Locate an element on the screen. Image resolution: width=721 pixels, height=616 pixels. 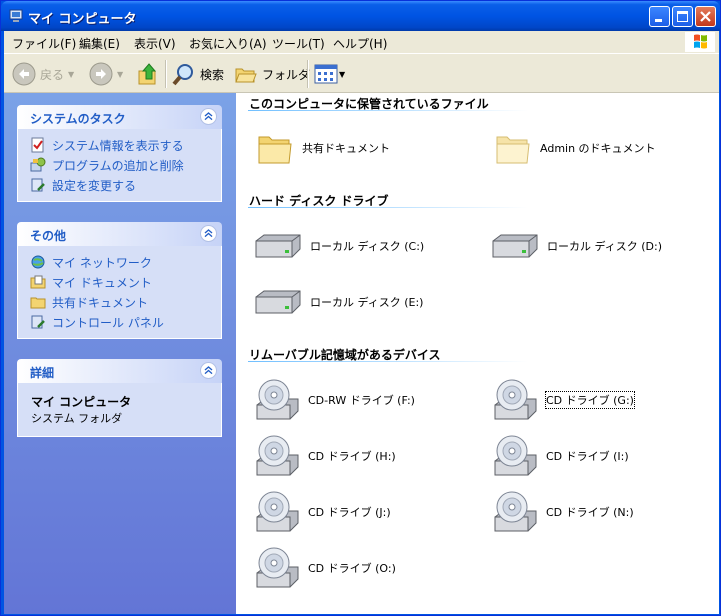
cd-drive-f: CD-RW ドライブ (F:) is located at coordinates (334, 400).